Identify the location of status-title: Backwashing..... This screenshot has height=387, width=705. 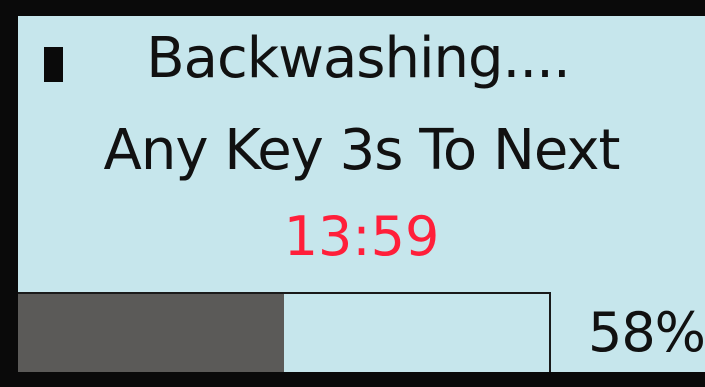
(358, 58).